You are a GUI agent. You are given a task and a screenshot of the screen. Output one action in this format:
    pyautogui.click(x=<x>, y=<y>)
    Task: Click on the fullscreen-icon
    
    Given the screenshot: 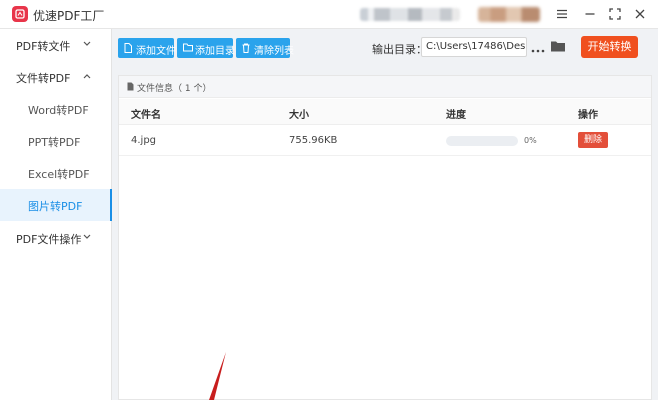 What is the action you would take?
    pyautogui.click(x=615, y=14)
    